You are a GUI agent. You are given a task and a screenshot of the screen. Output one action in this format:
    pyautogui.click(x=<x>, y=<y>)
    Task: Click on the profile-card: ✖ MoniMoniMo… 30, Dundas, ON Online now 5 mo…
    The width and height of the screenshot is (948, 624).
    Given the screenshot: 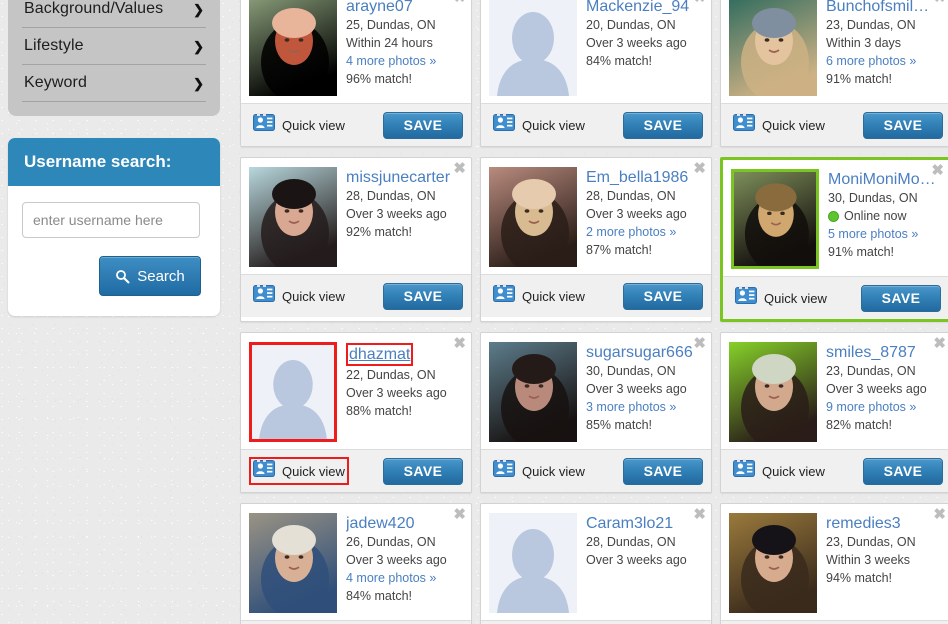 What is the action you would take?
    pyautogui.click(x=834, y=239)
    